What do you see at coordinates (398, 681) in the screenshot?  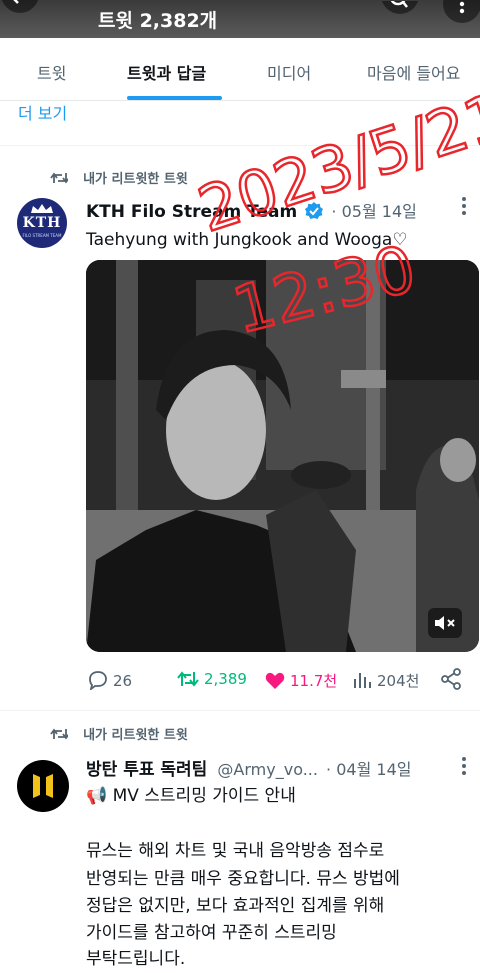 I see `view-count: 204천` at bounding box center [398, 681].